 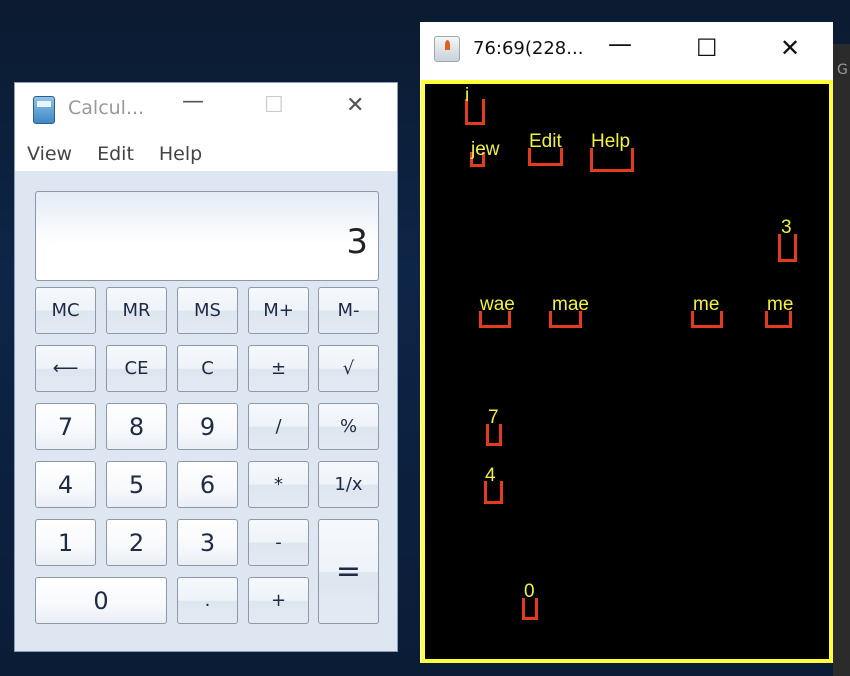 I want to click on detection-label: 4, so click(x=490, y=475).